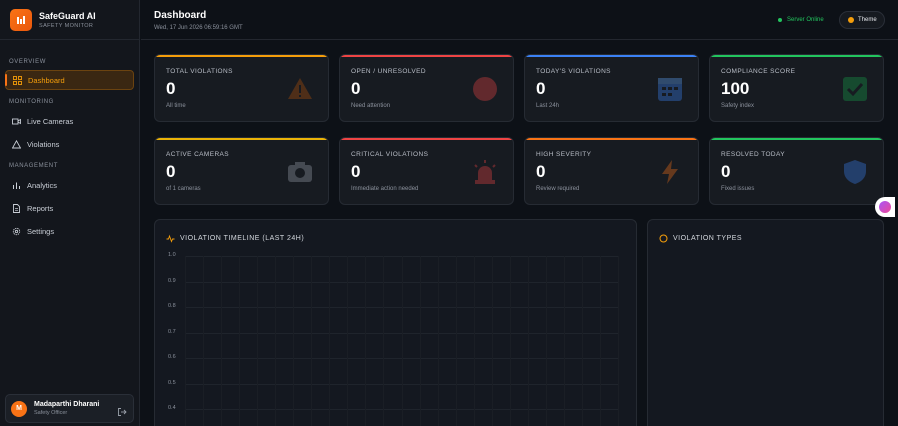 The image size is (898, 426). I want to click on user-card: M Madaparthi Dharani Safety Officer, so click(69, 408).